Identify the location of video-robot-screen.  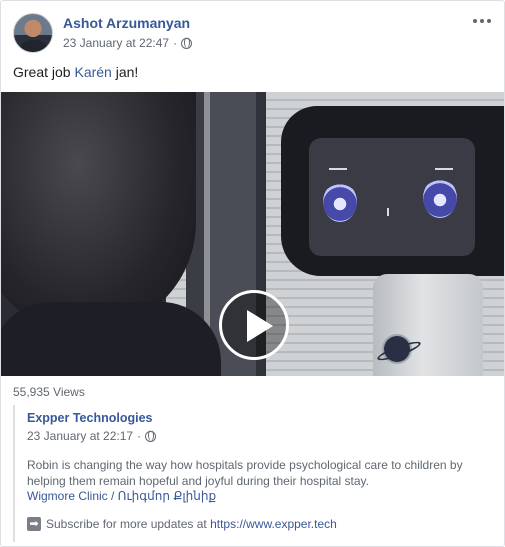
(392, 197).